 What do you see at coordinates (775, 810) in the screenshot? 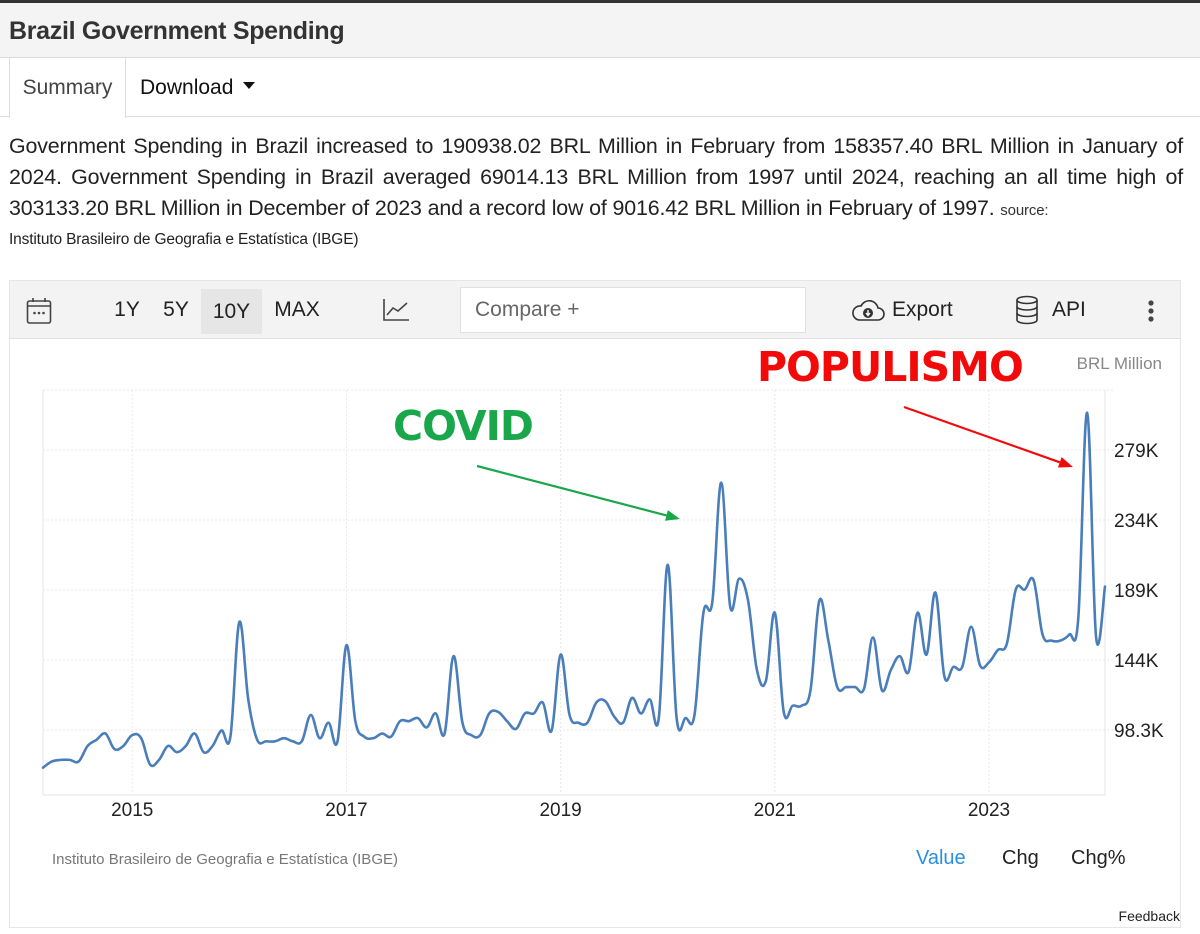
I see `x-tick-label: 2021` at bounding box center [775, 810].